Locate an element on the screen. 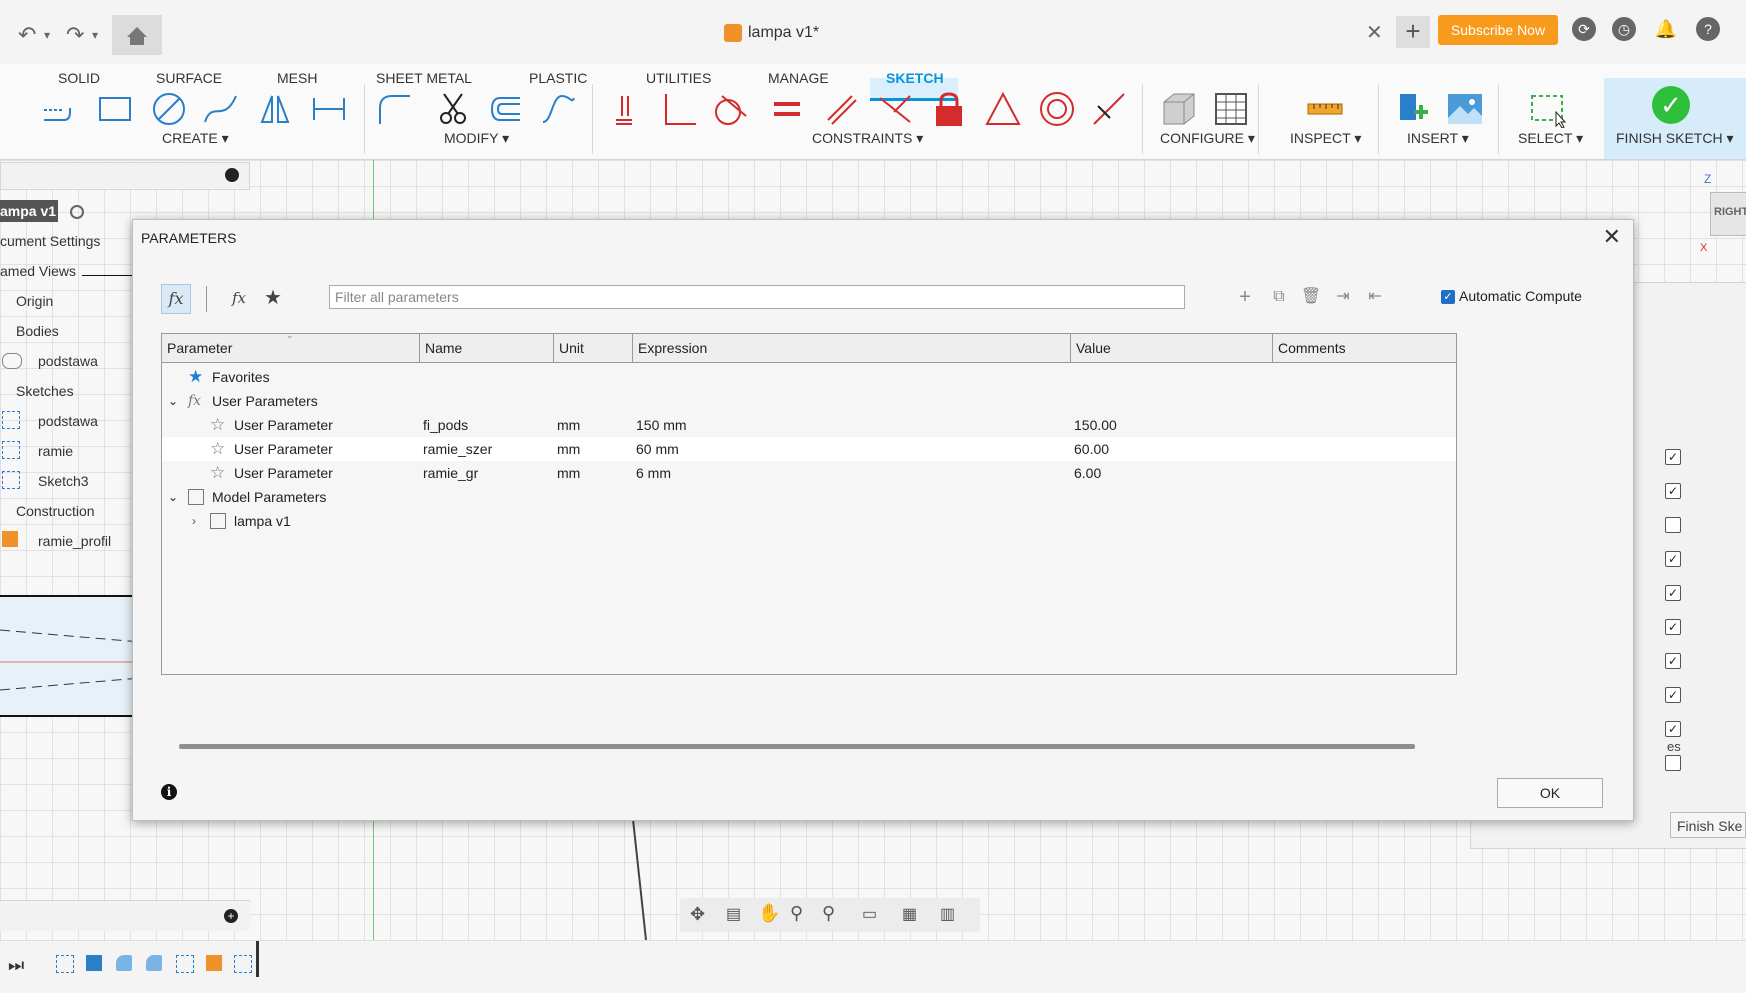 The image size is (1746, 993). favorites-group-row: ★ Favorites is located at coordinates (809, 377).